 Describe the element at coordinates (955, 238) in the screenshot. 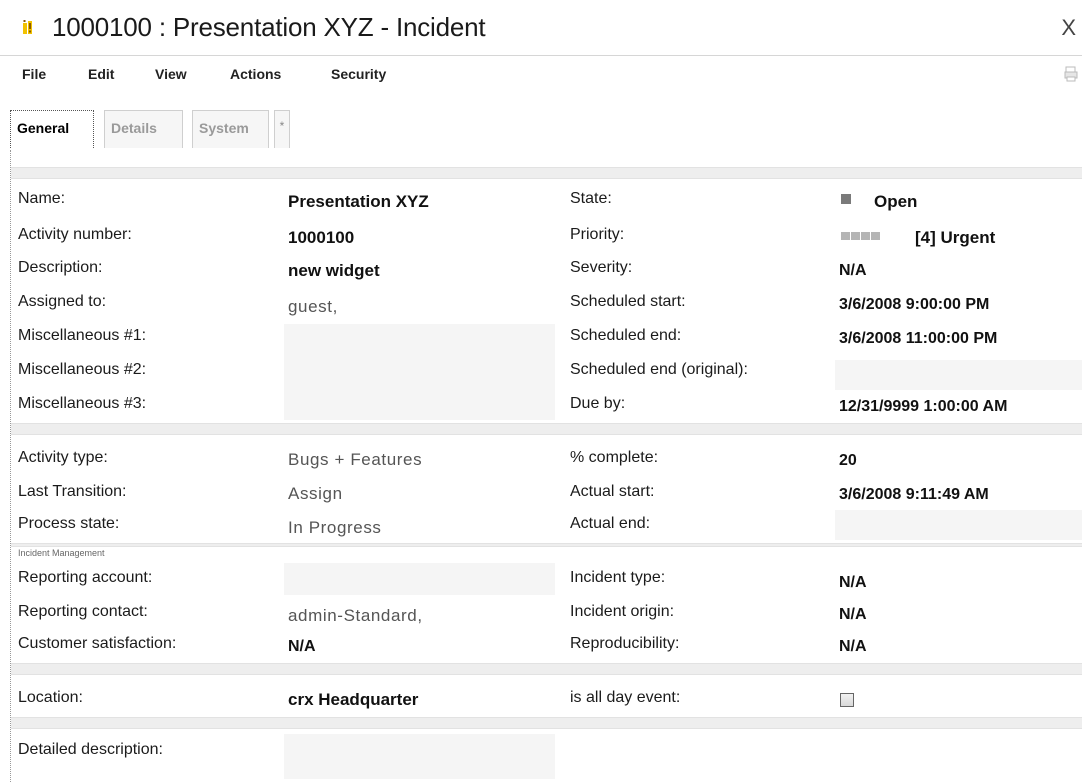

I see `priority-value: [4] Urgent` at that location.